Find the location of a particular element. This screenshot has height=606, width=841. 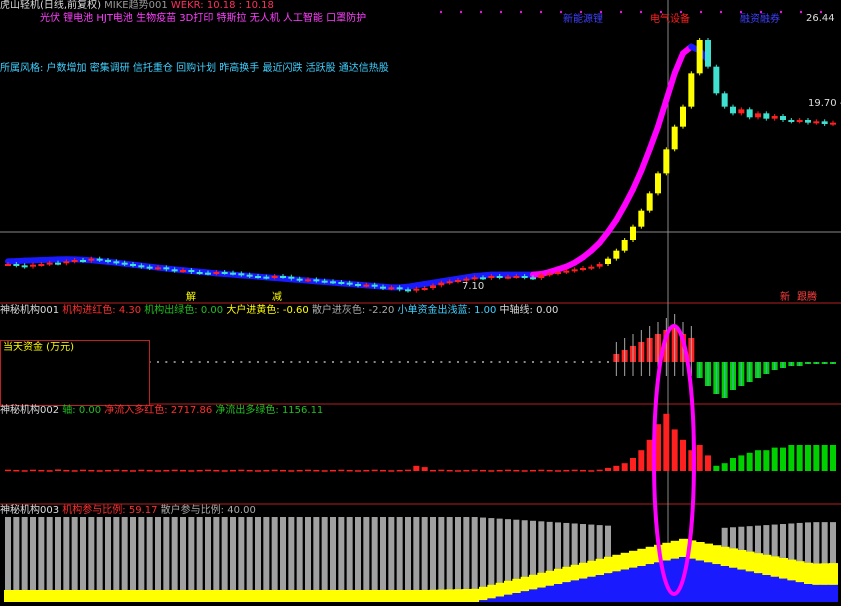

panel1-item-0: 机构进红色: 4.30 is located at coordinates (101, 310).